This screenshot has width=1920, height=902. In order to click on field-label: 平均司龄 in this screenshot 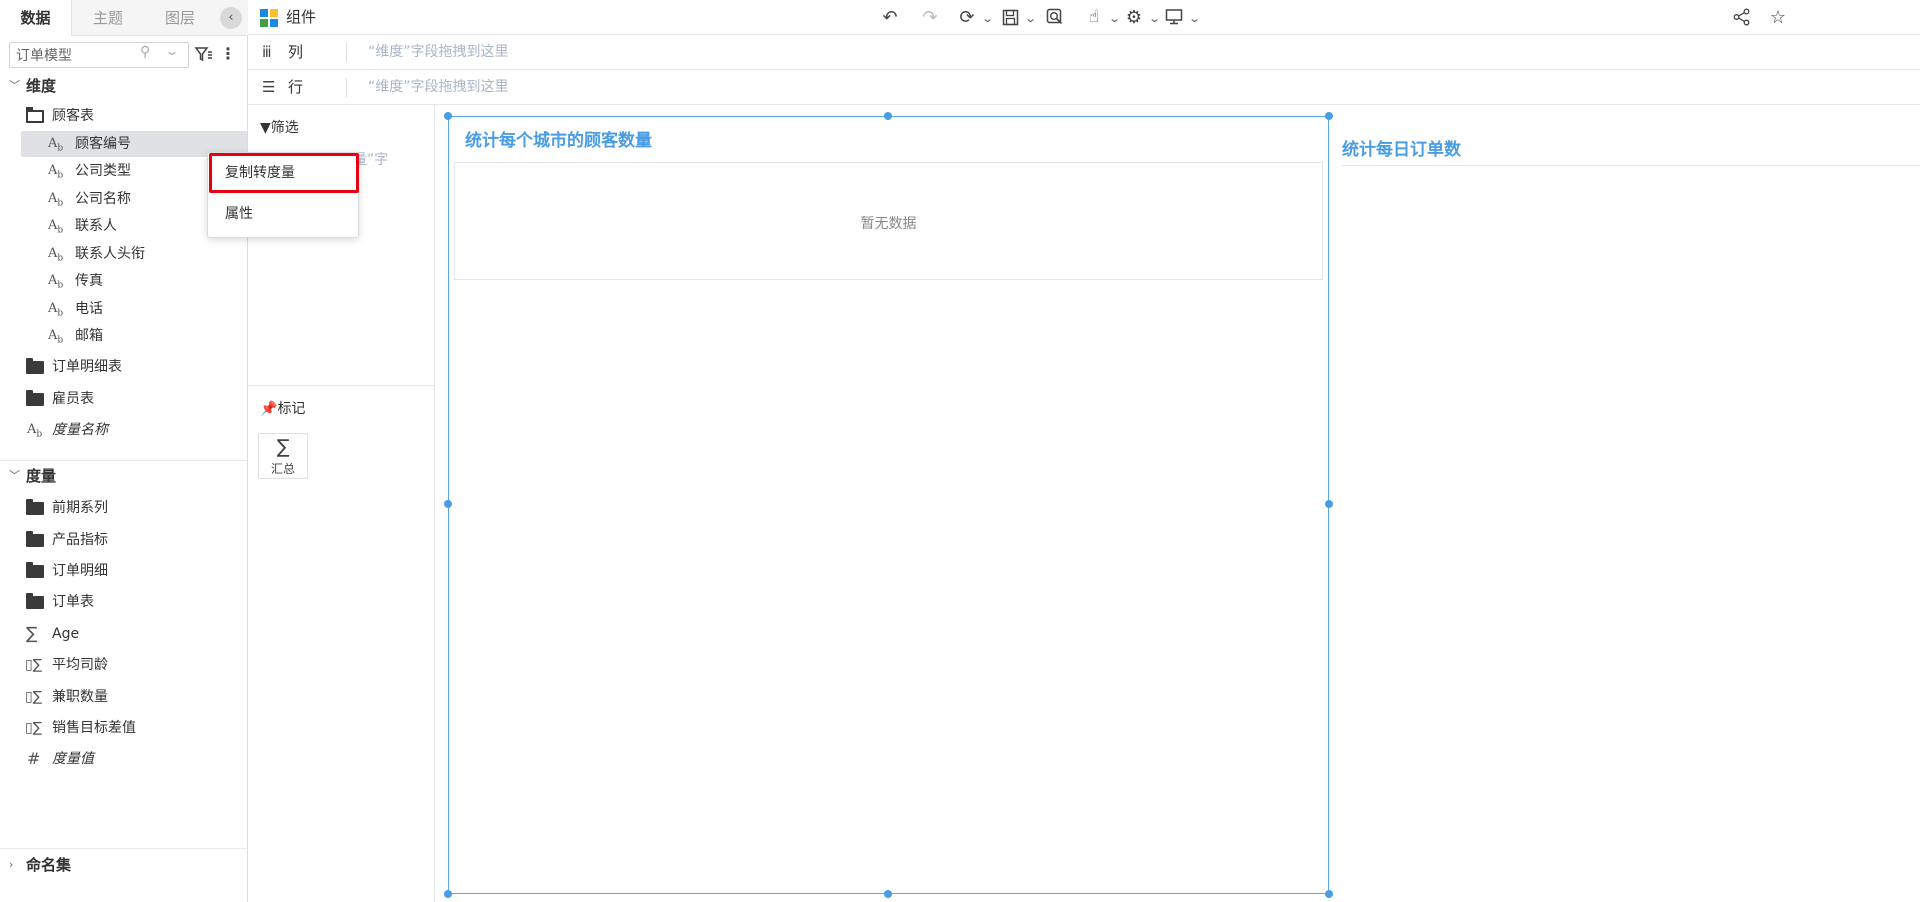, I will do `click(80, 665)`.